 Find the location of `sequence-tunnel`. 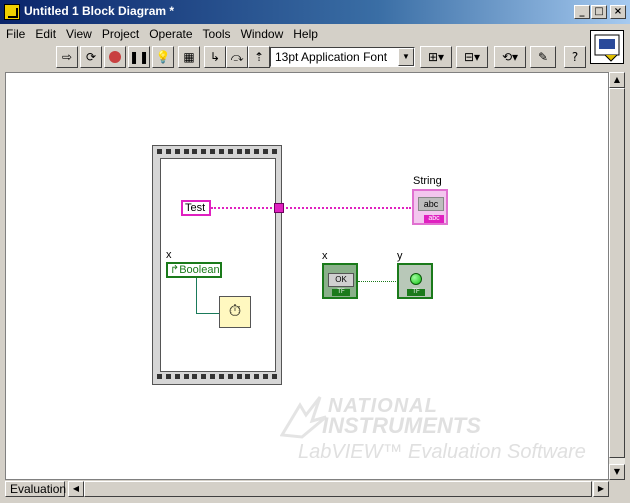

sequence-tunnel is located at coordinates (279, 208).